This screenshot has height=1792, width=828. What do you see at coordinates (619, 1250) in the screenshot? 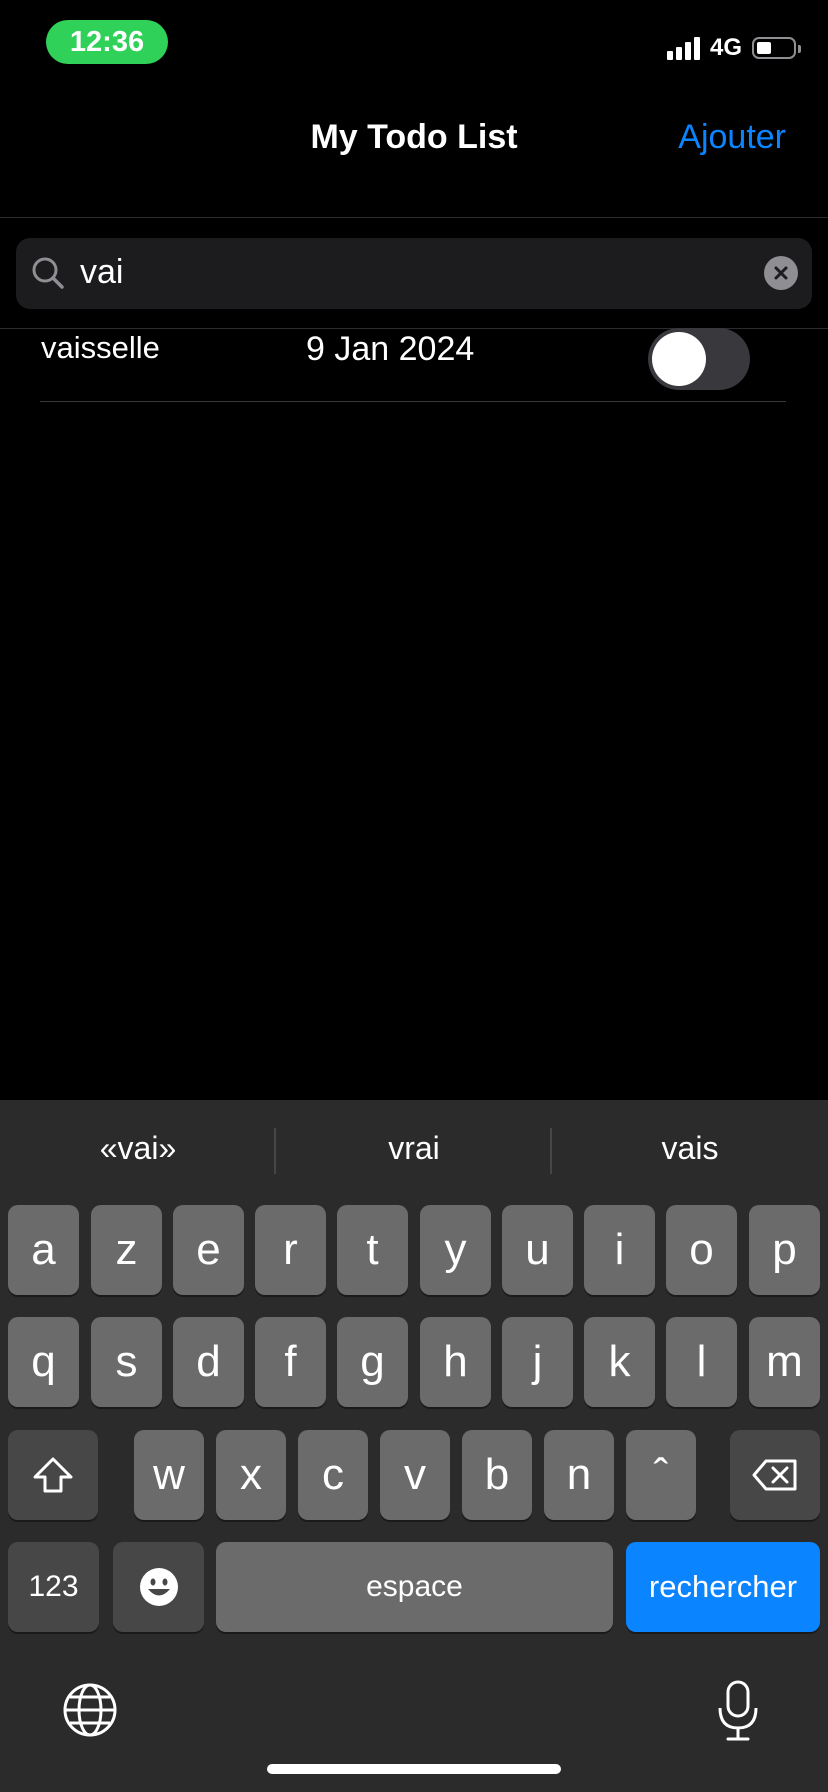
I see `key-i: i` at bounding box center [619, 1250].